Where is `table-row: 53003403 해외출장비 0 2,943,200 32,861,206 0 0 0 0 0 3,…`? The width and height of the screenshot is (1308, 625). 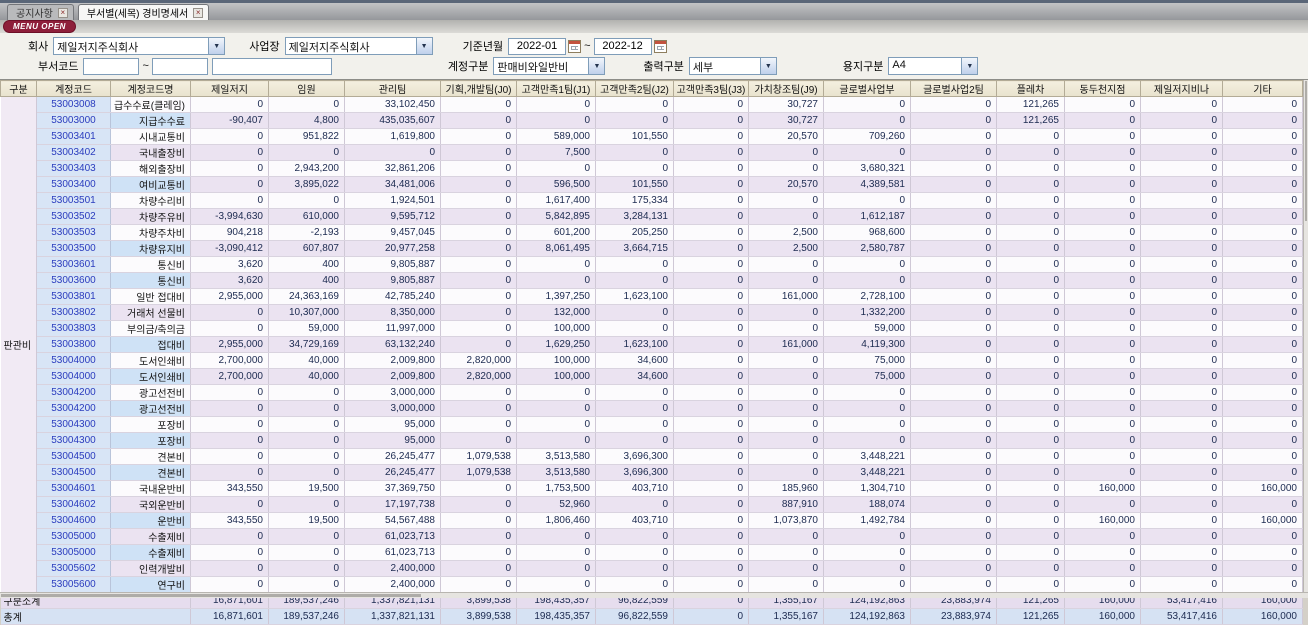
table-row: 53003403 해외출장비 0 2,943,200 32,861,206 0 0 0 0 0 3,… is located at coordinates (652, 168).